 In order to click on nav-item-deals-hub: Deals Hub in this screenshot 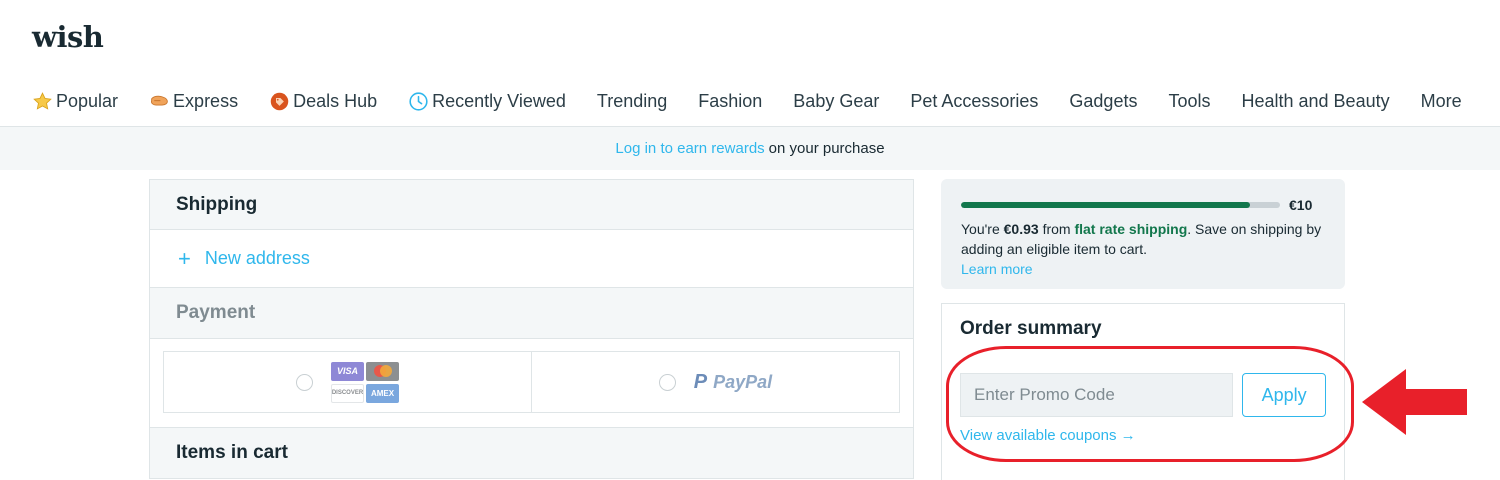, I will do `click(323, 101)`.